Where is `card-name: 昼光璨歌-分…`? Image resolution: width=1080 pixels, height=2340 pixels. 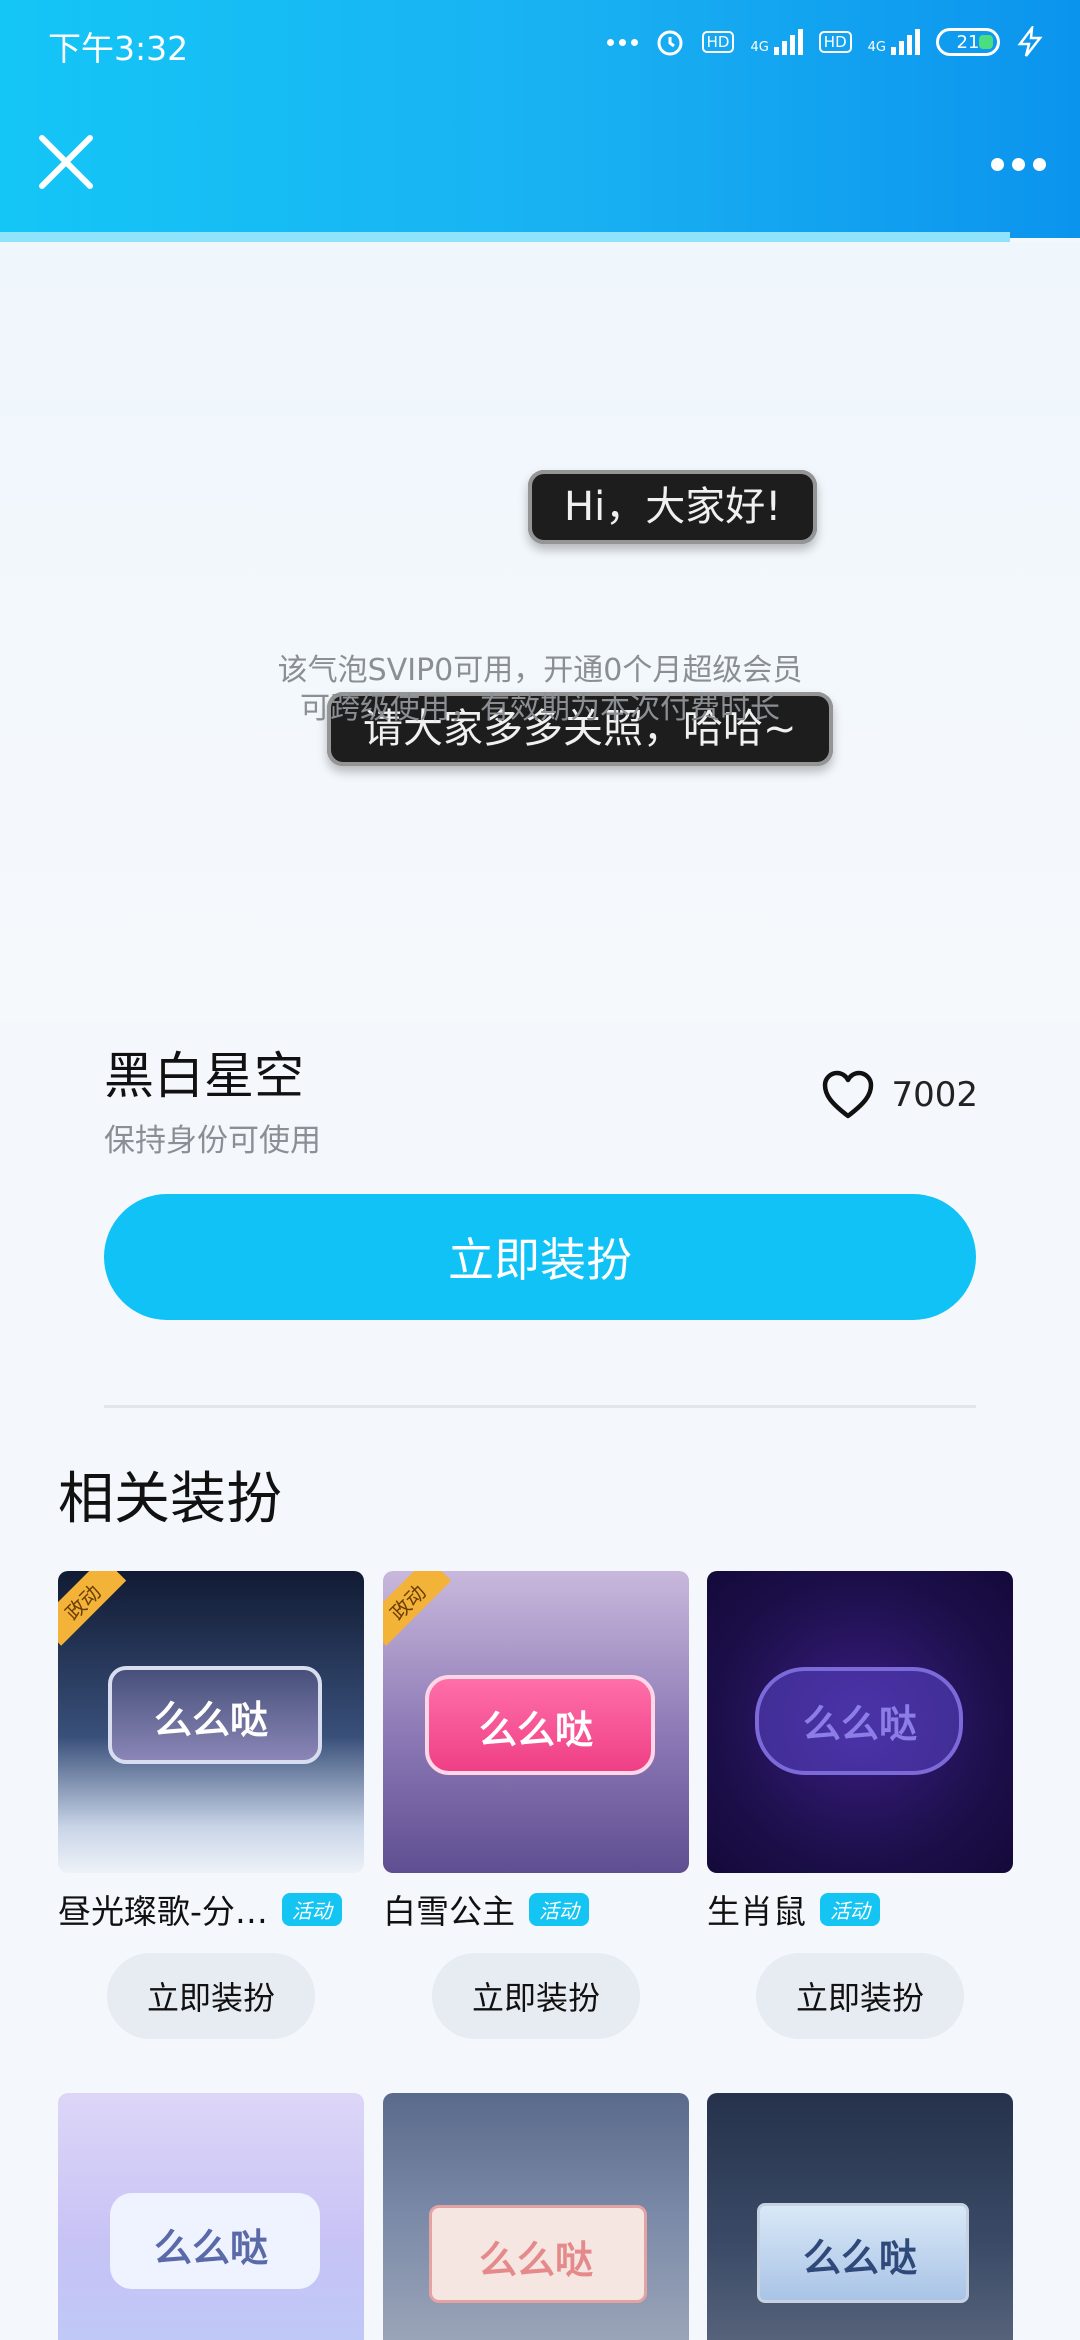
card-name: 昼光璨歌-分… is located at coordinates (163, 1911).